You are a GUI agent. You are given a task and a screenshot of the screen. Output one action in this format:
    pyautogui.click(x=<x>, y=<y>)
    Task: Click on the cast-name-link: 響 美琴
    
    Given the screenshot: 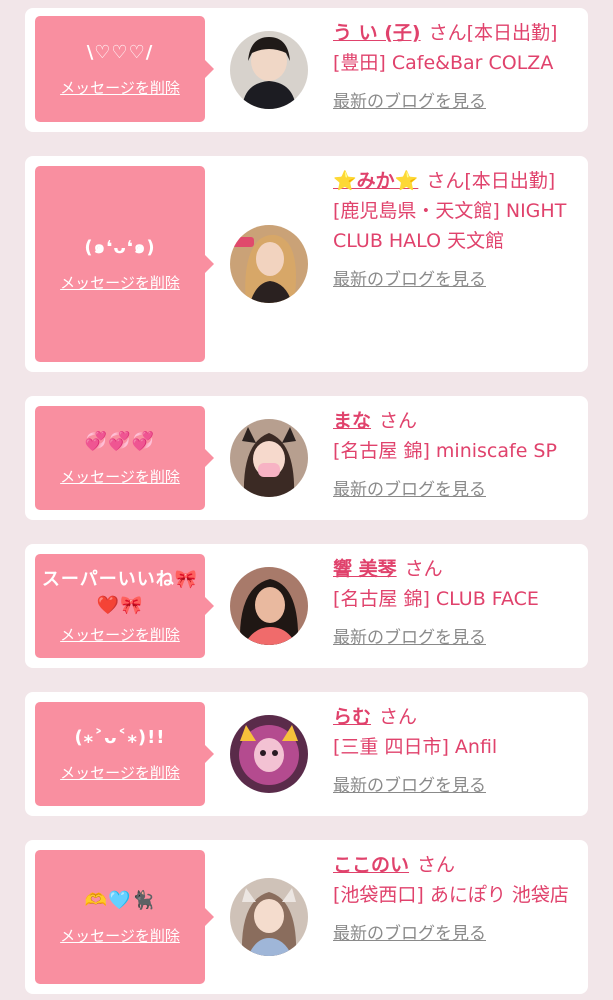 What is the action you would take?
    pyautogui.click(x=365, y=569)
    